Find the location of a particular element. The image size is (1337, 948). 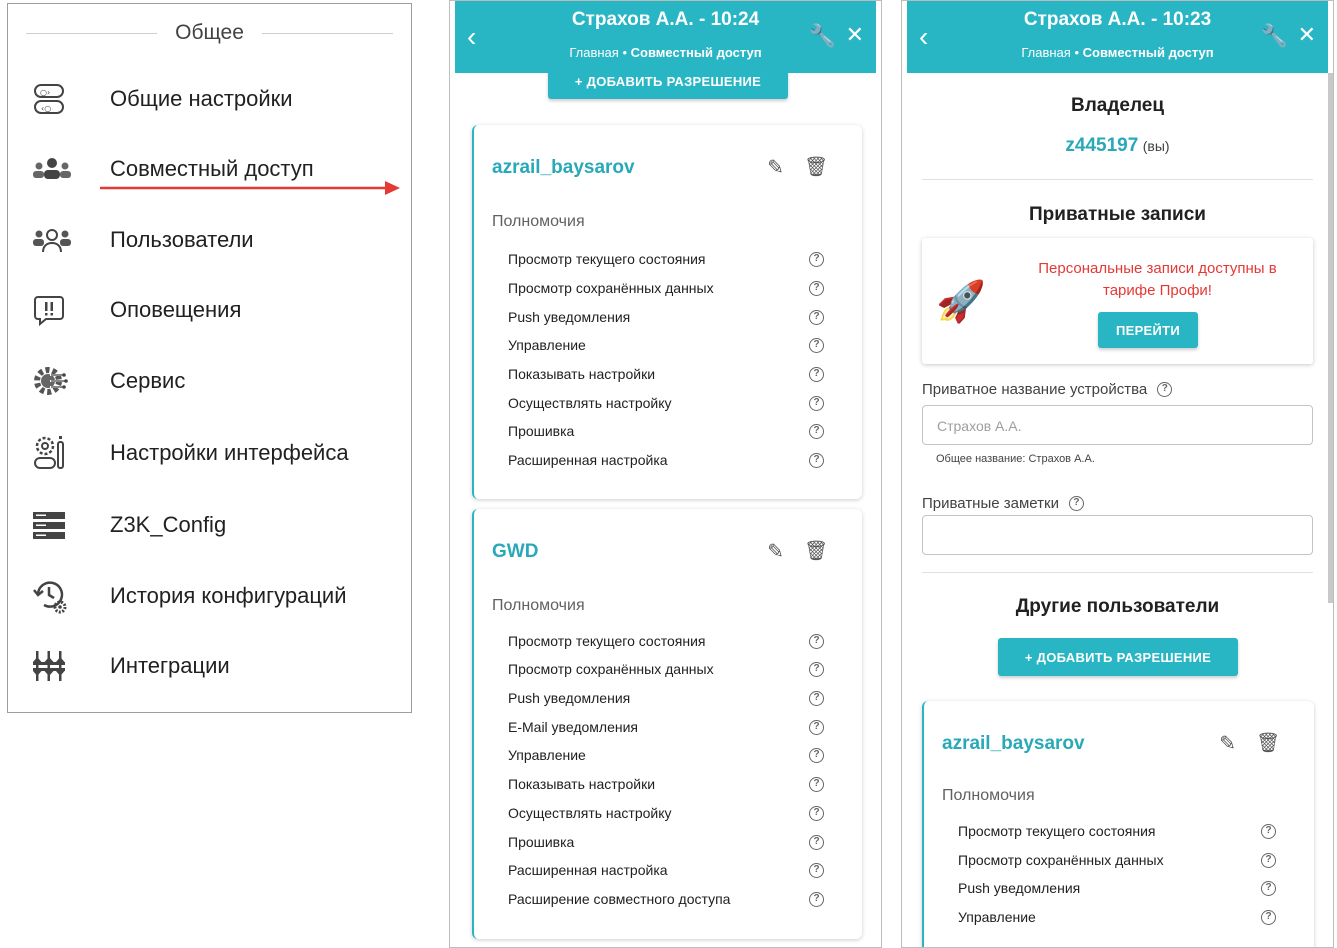

menu-item-z3k-config: Z3K_Config is located at coordinates (215, 525).